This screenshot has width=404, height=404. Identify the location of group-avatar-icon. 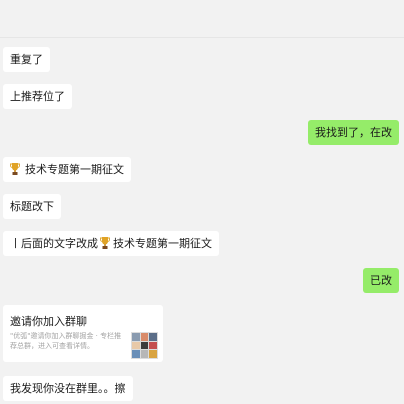
(144, 345).